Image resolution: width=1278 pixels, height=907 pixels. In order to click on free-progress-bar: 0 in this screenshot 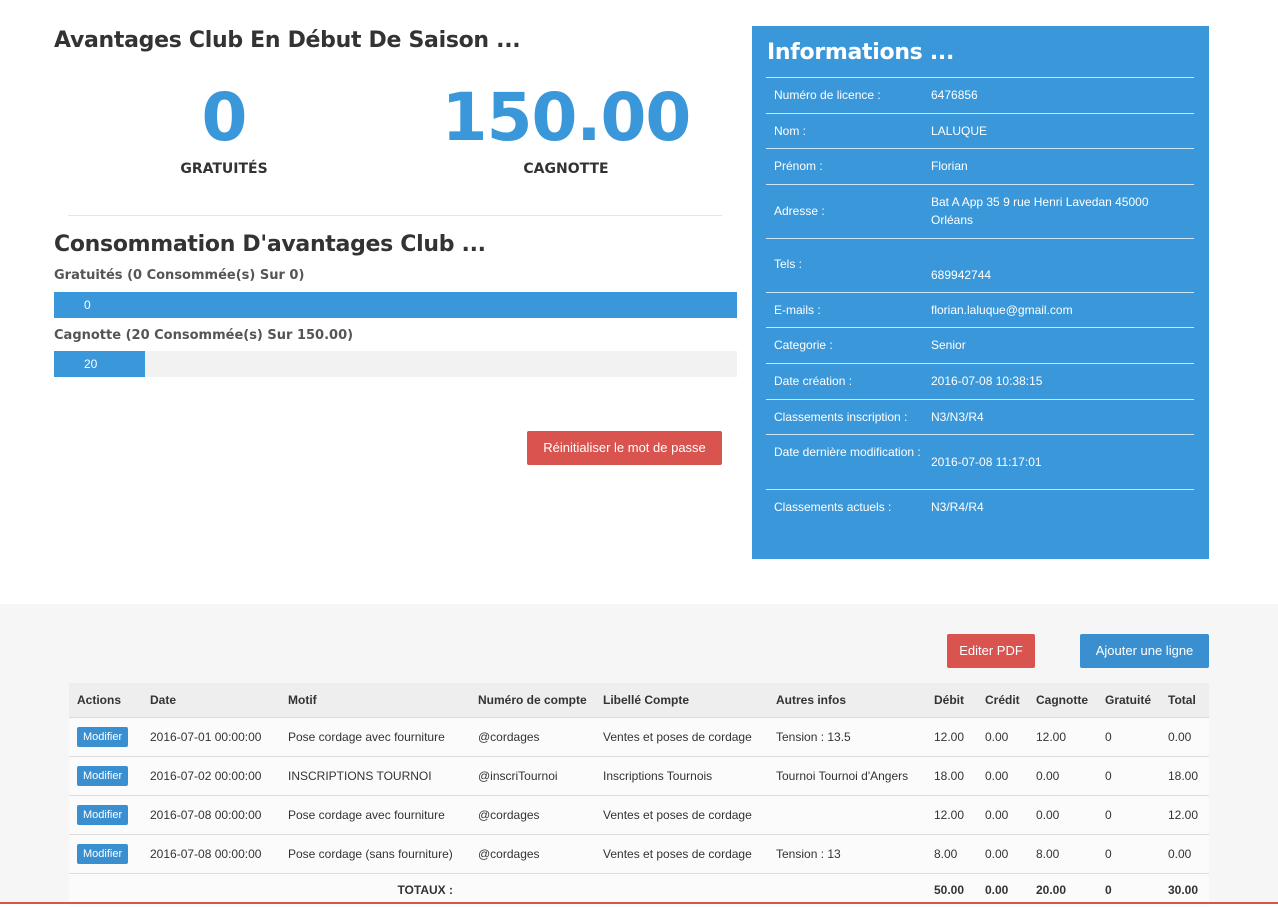, I will do `click(395, 305)`.